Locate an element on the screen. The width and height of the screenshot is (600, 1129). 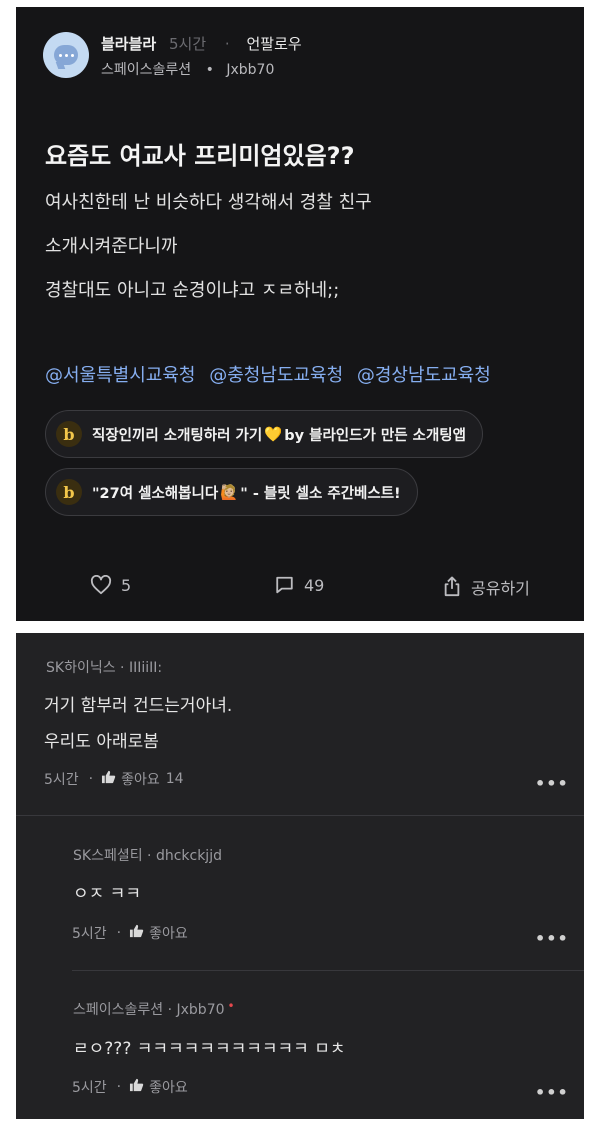
yellow-heart-icon: 💛 is located at coordinates (273, 434).